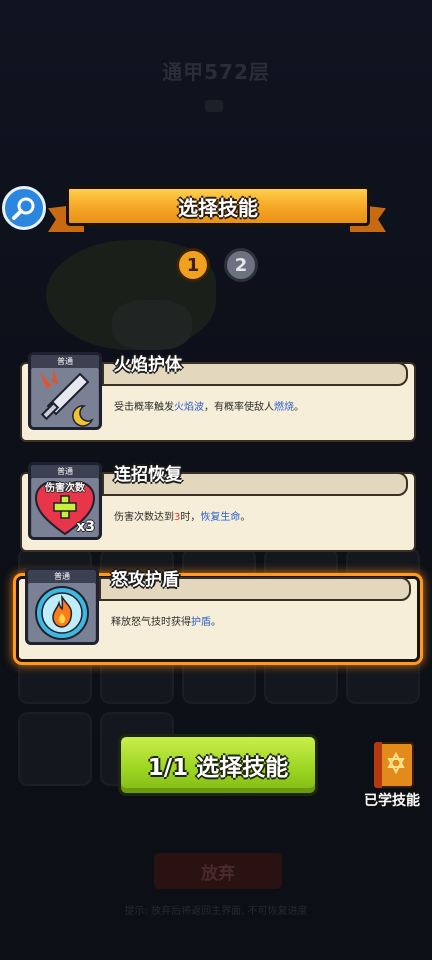 This screenshot has height=960, width=432. What do you see at coordinates (218, 614) in the screenshot?
I see `skill-card-selected: 普通 怒攻护盾 释放怒气技时获得护盾。` at bounding box center [218, 614].